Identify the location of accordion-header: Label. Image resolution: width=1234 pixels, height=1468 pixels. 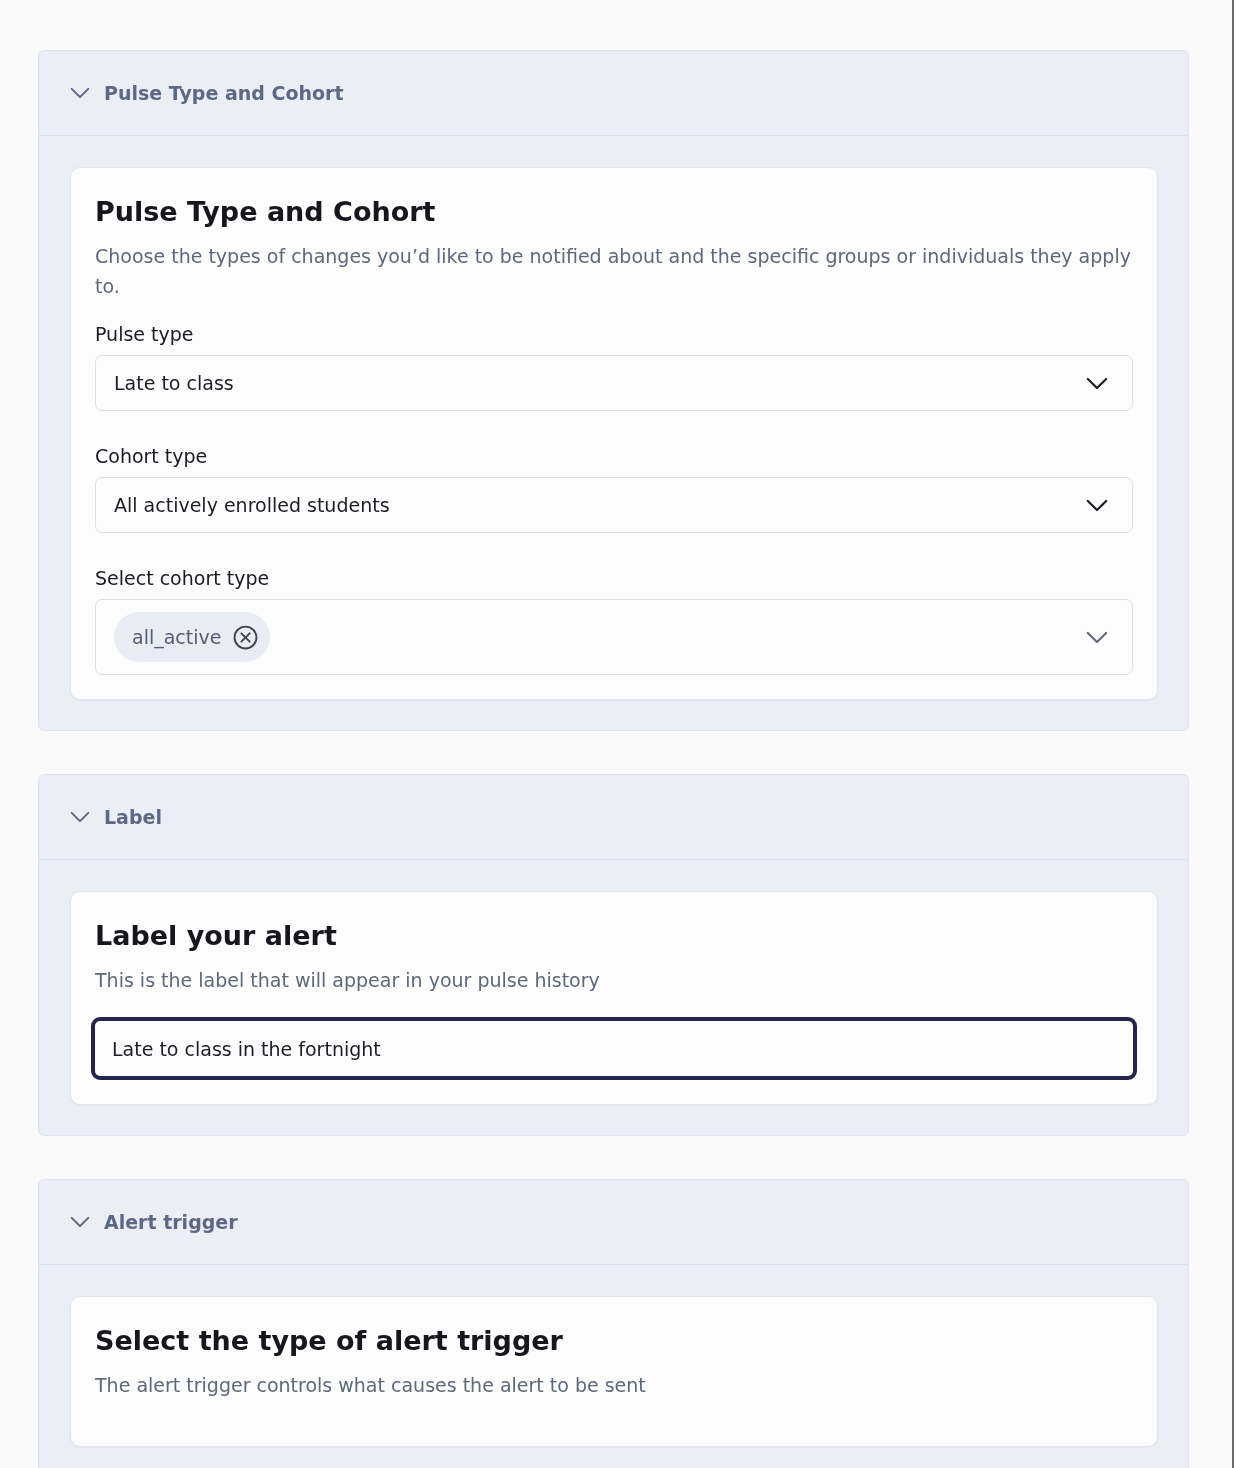
(613, 817).